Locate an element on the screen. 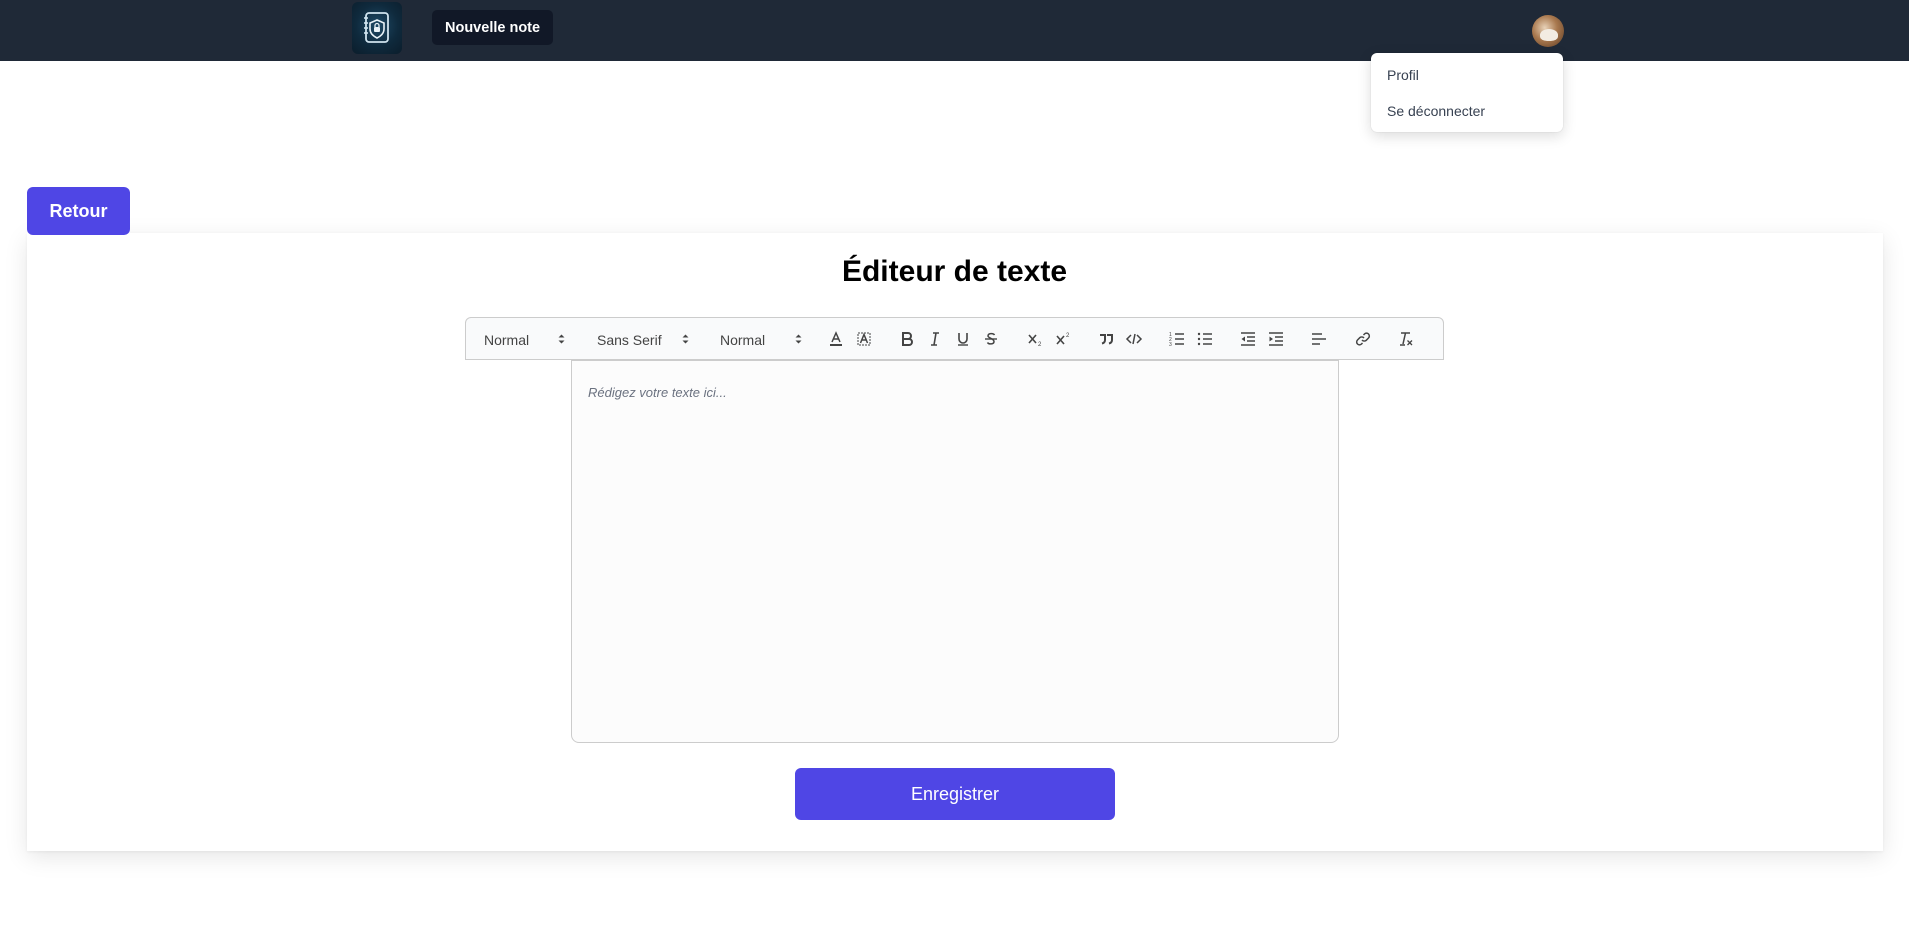 This screenshot has height=939, width=1909. clear-format-icon is located at coordinates (1406, 339).